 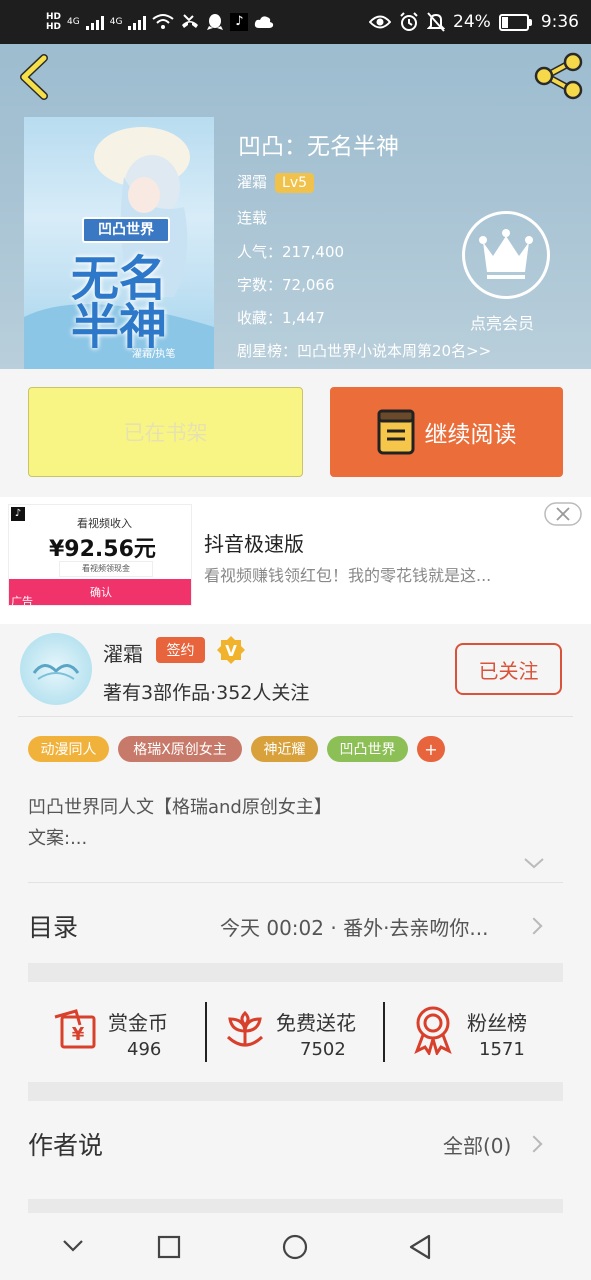 I want to click on book-cover: 凹凸世界 无名 半神 濯霜/执笔, so click(x=119, y=243).